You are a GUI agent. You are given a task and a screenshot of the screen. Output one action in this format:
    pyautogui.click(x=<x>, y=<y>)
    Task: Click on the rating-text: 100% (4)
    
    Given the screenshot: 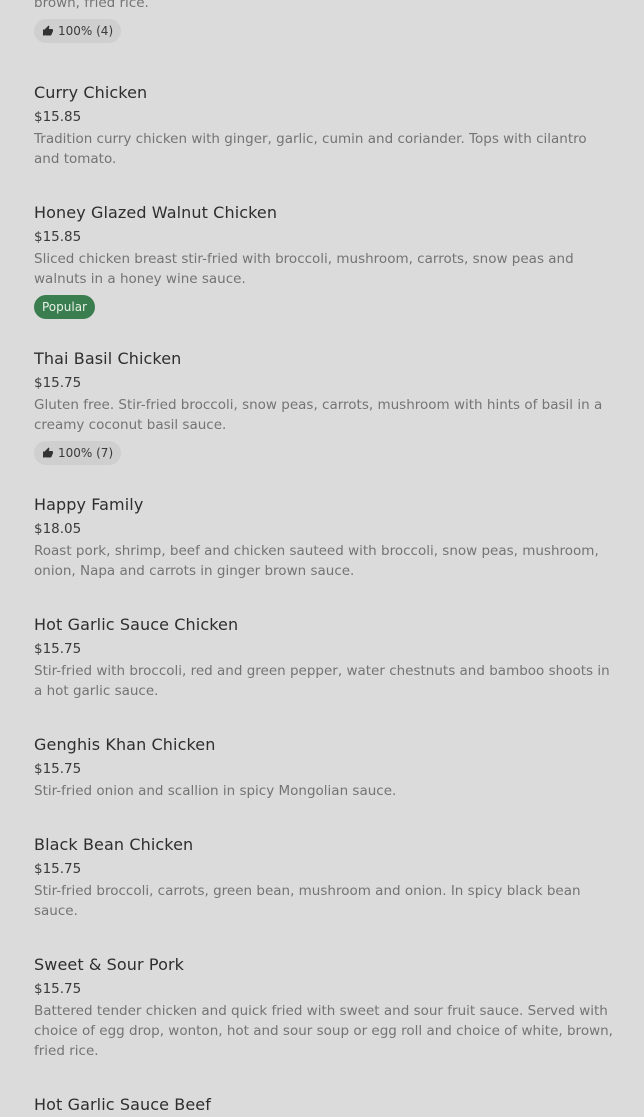 What is the action you would take?
    pyautogui.click(x=86, y=31)
    